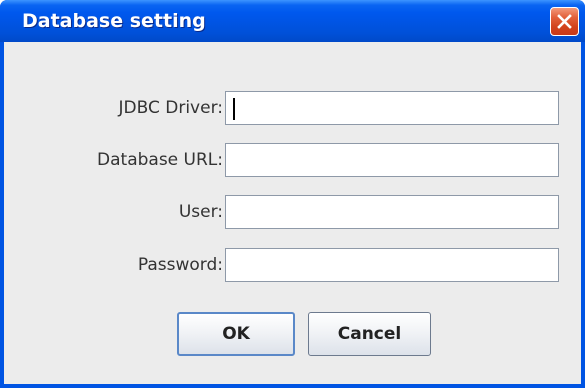  I want to click on database-url-input, so click(392, 160).